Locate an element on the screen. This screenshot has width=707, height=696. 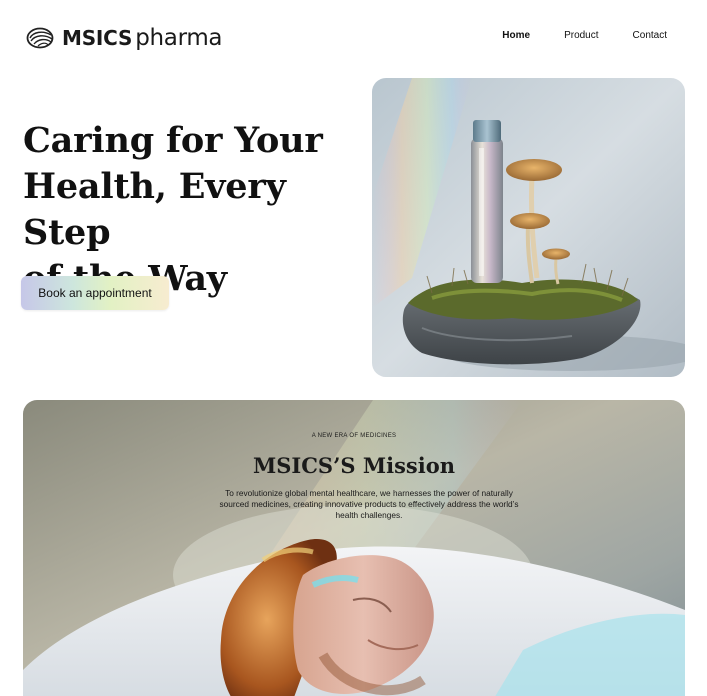
nav-contact-link: Contact is located at coordinates (650, 35).